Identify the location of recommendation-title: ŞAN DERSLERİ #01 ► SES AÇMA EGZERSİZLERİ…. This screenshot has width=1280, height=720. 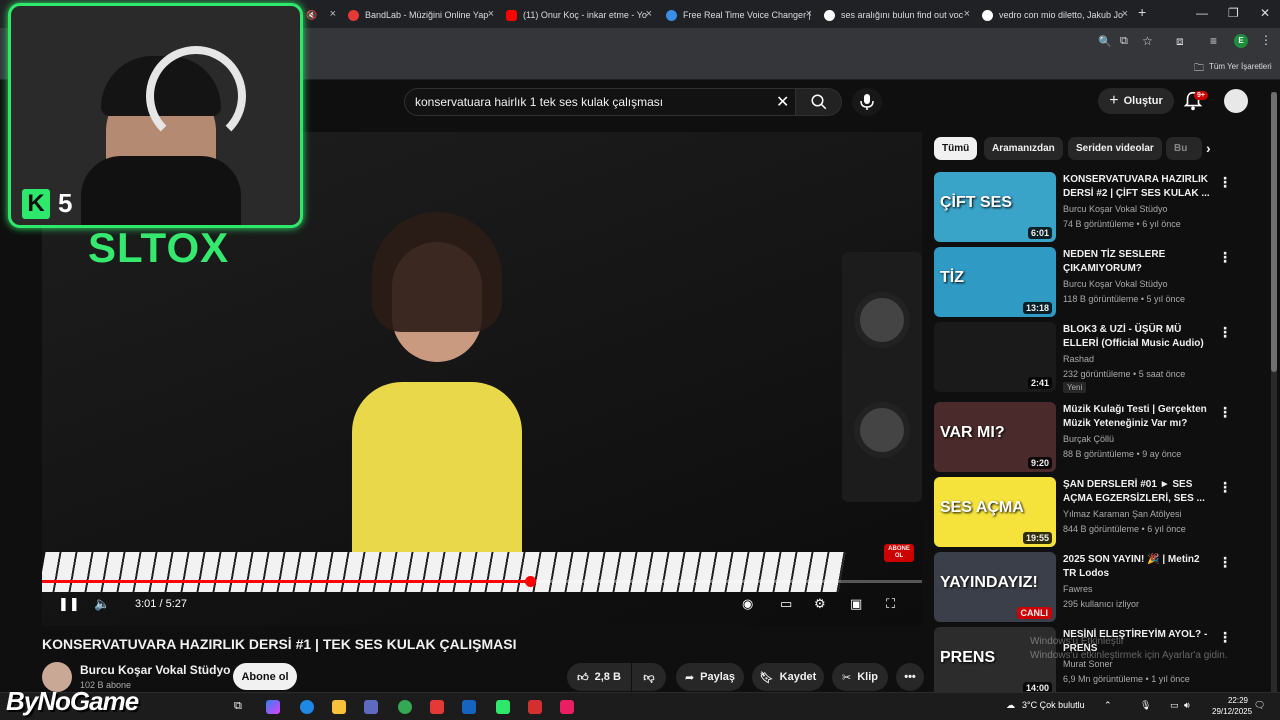
(1138, 492).